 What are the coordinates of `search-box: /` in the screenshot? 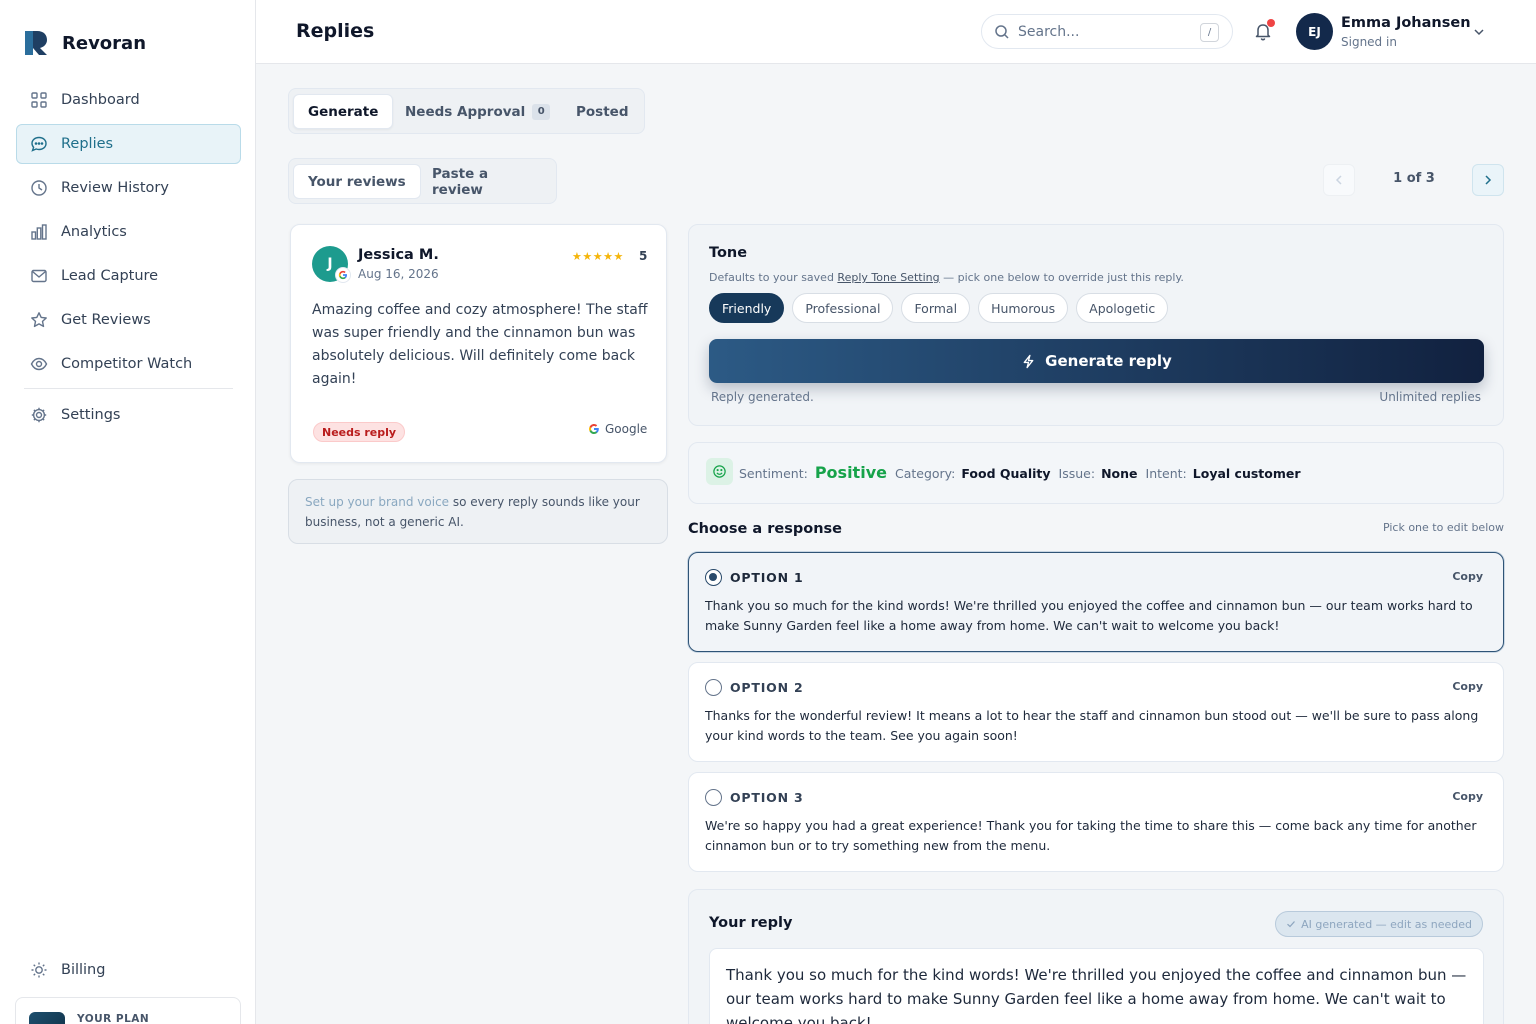 It's located at (1107, 31).